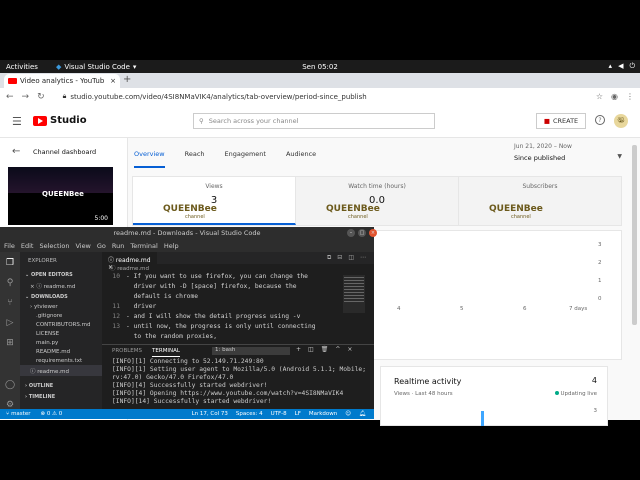 Image resolution: width=640 pixels, height=480 pixels. What do you see at coordinates (245, 159) in the screenshot?
I see `tab-engagement: Engagement` at bounding box center [245, 159].